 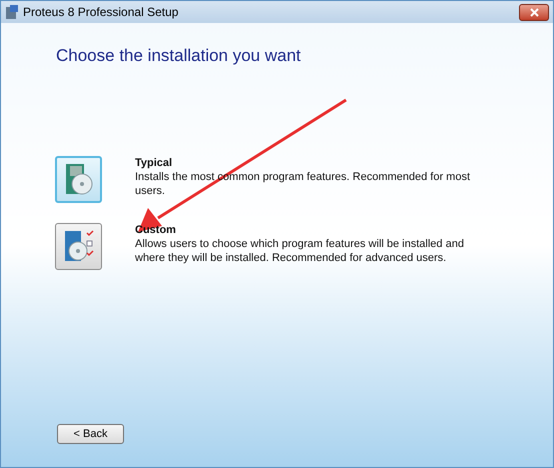 I want to click on window-title: Proteus 8 Professional Setup, so click(x=101, y=12).